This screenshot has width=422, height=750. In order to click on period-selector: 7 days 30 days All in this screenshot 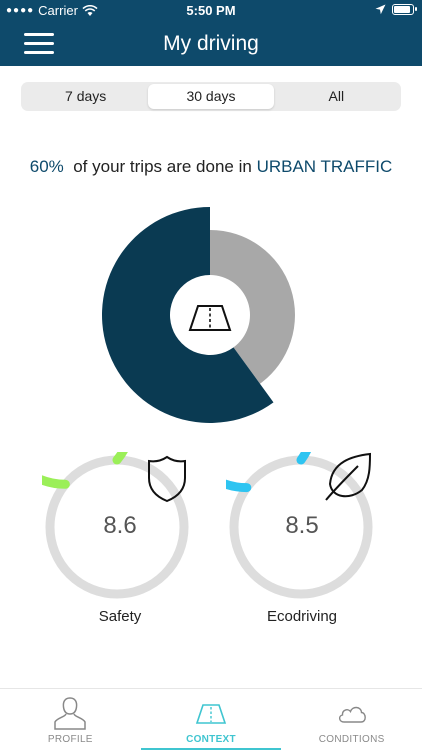, I will do `click(211, 96)`.